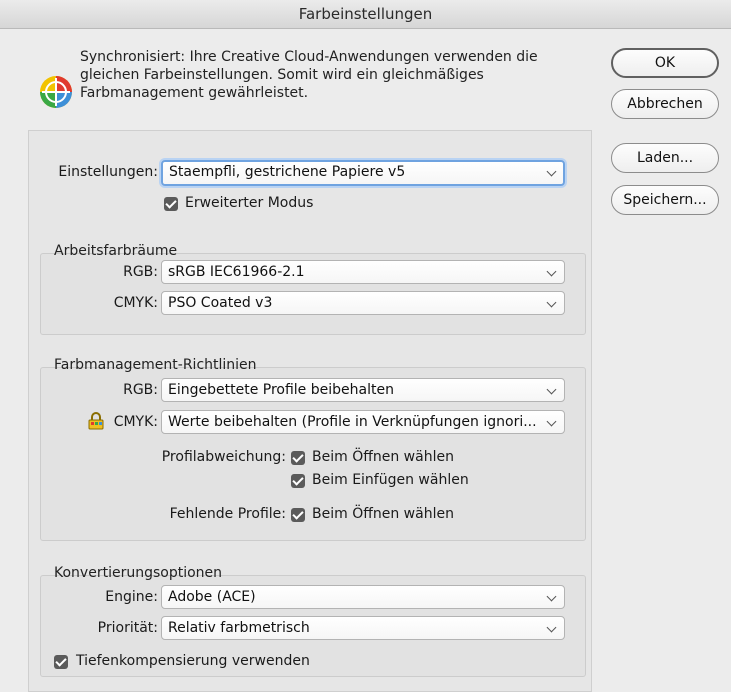  I want to click on settings-value: Staempfli, gestrichene Papiere v5, so click(287, 172).